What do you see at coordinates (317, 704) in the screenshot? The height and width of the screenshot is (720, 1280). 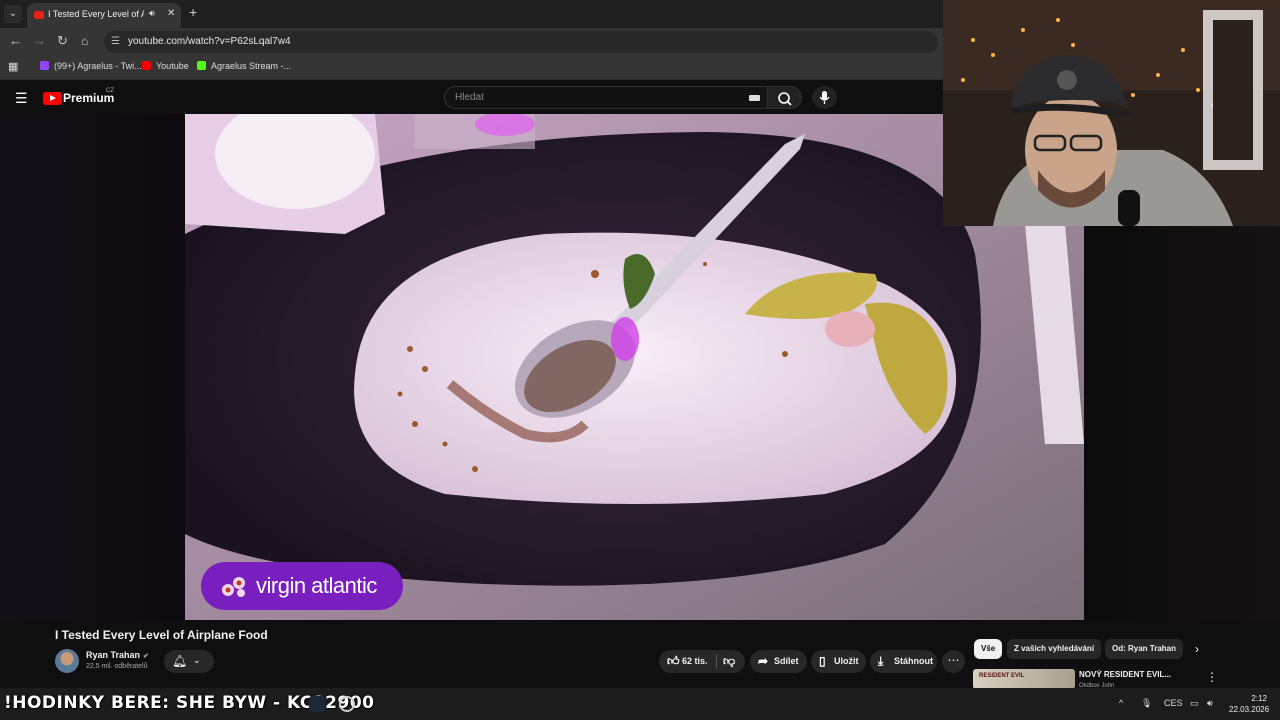 I see `steam-icon` at bounding box center [317, 704].